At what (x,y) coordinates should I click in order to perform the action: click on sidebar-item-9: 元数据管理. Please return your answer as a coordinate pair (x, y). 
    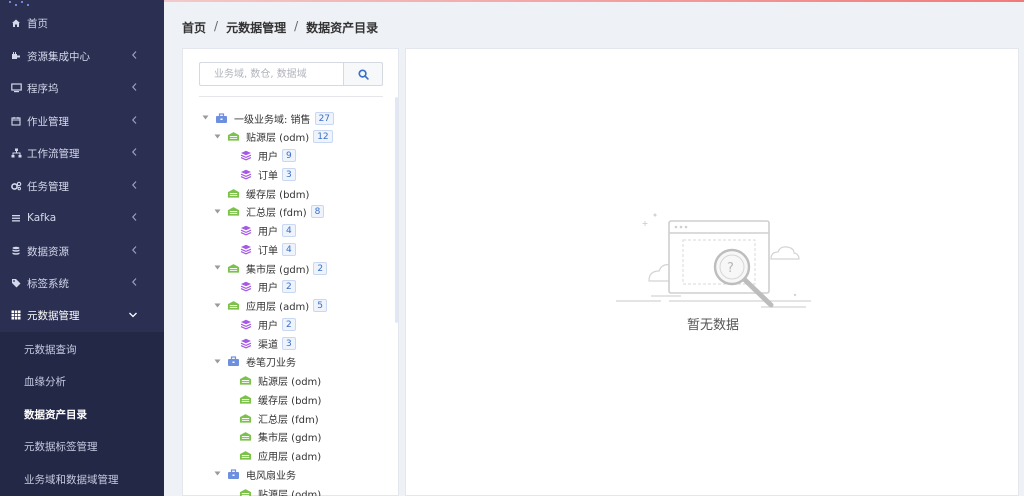
    Looking at the image, I should click on (82, 315).